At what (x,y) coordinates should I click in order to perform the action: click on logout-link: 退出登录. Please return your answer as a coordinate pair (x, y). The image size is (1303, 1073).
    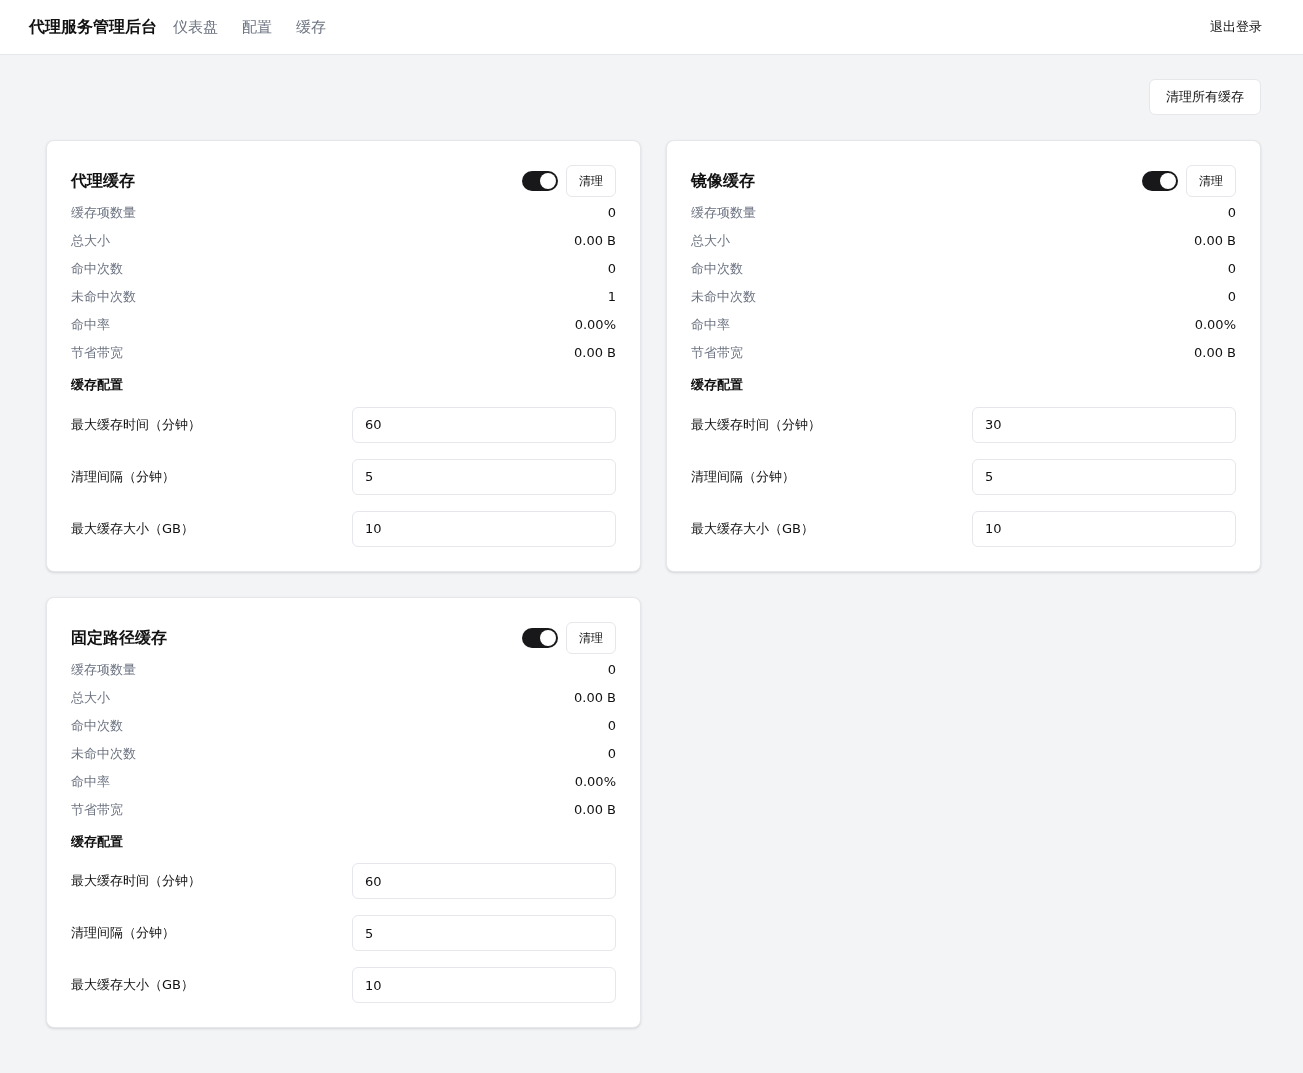
    Looking at the image, I should click on (1236, 27).